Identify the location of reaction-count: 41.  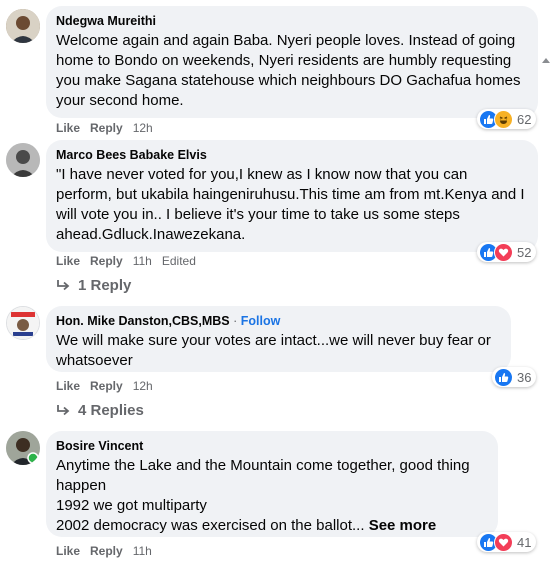
(524, 542).